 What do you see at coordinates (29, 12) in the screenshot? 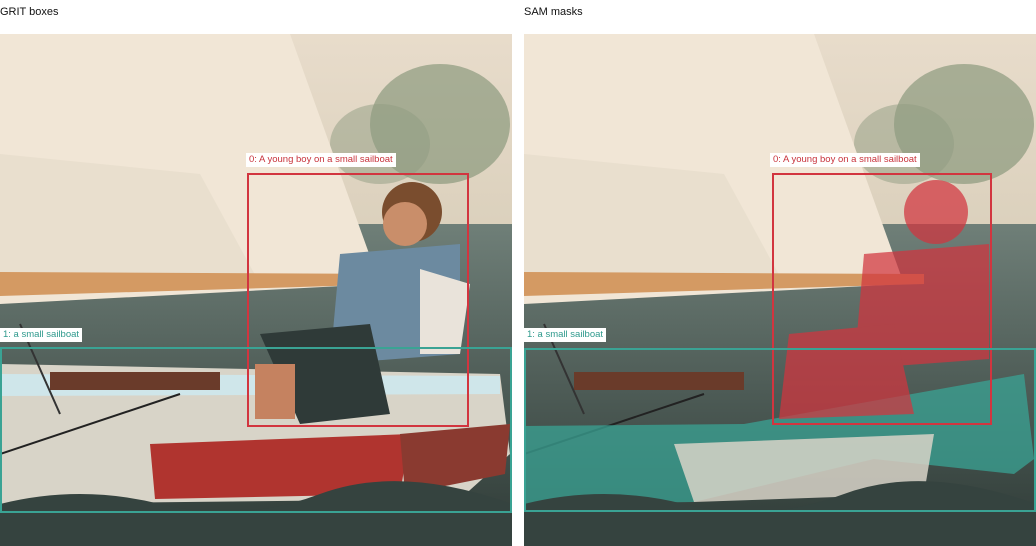
I see `left-panel-title: GRIT boxes` at bounding box center [29, 12].